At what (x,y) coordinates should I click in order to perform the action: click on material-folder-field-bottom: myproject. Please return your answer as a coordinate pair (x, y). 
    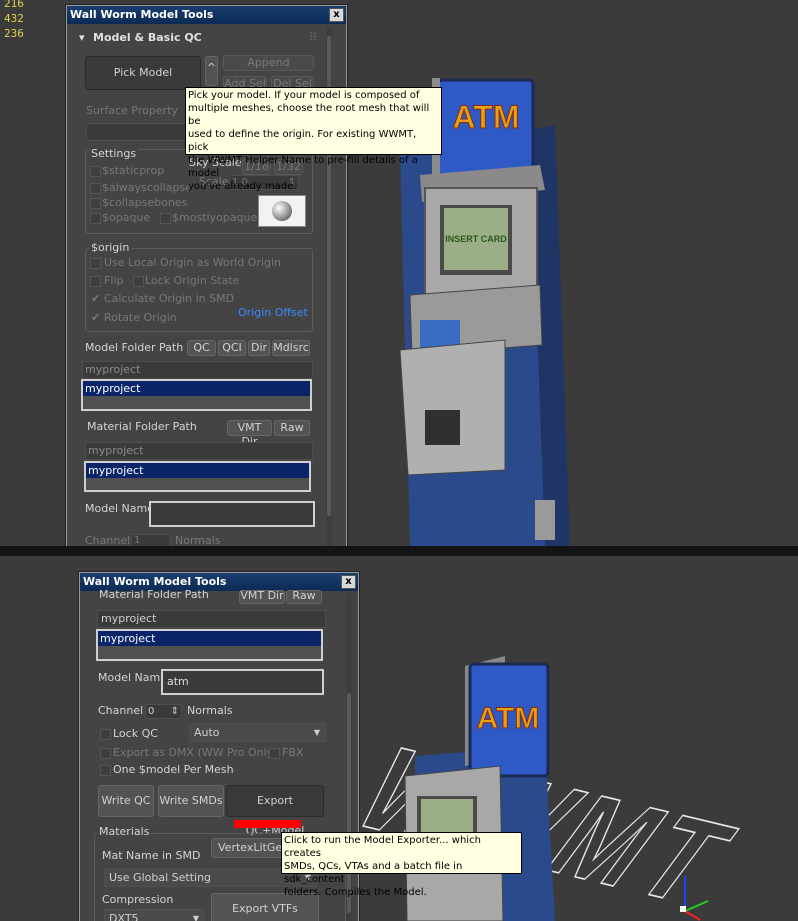
    Looking at the image, I should click on (211, 619).